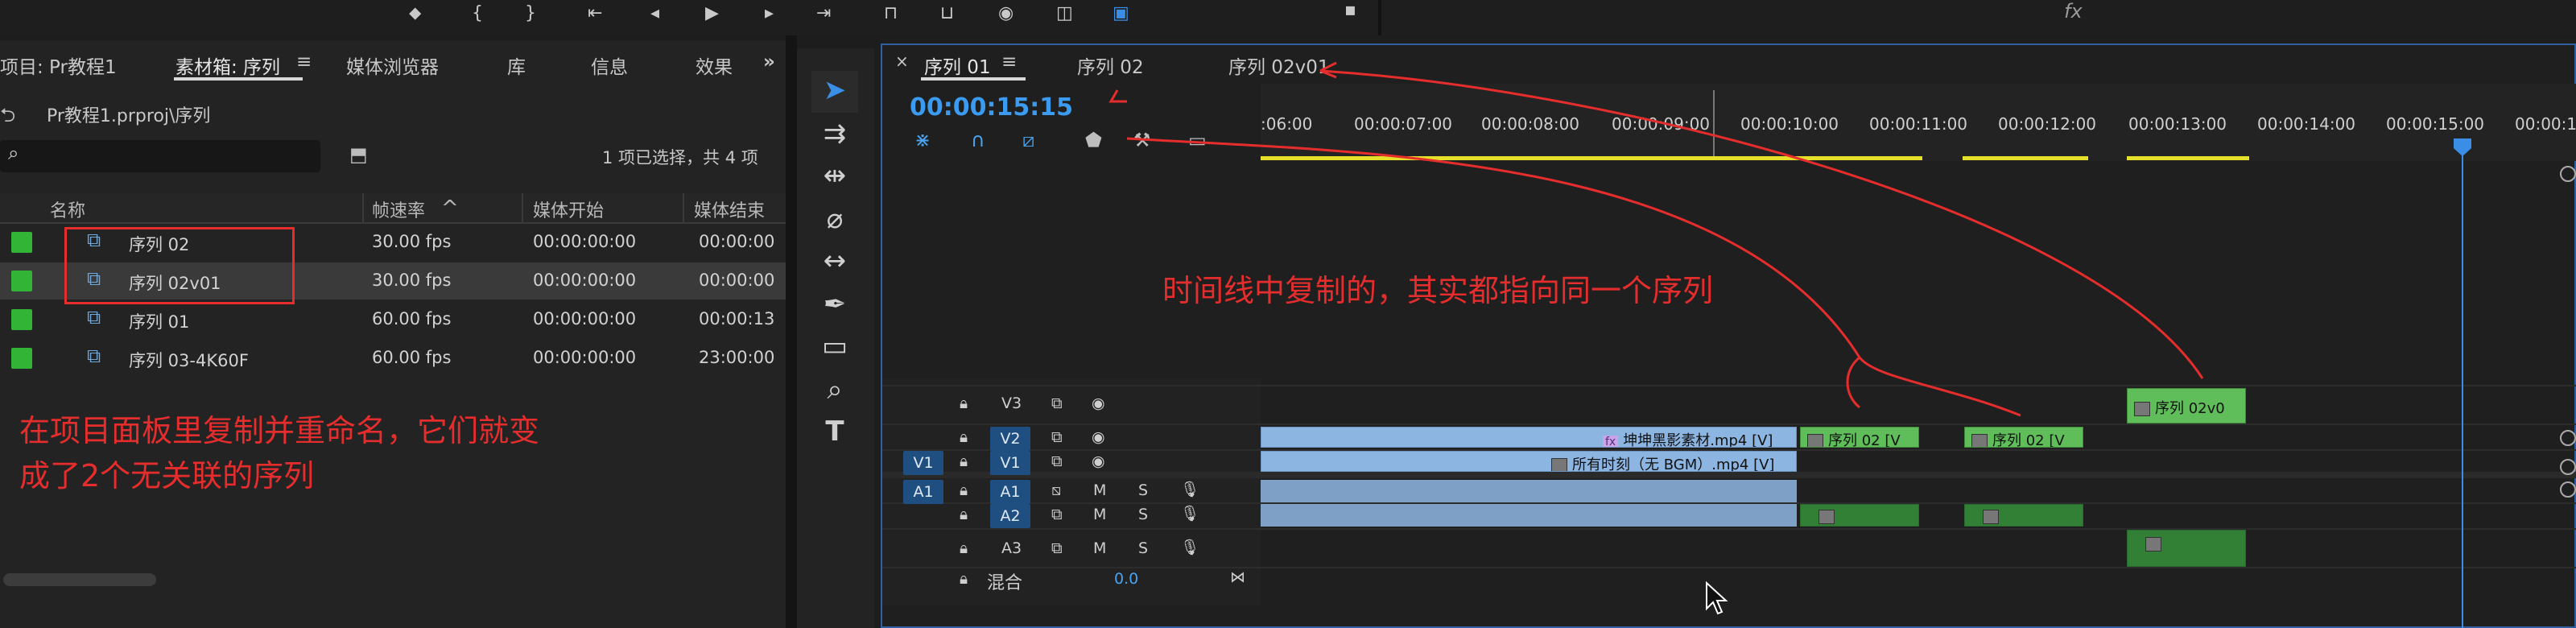  What do you see at coordinates (834, 90) in the screenshot?
I see `selection-tool-icon: ➤` at bounding box center [834, 90].